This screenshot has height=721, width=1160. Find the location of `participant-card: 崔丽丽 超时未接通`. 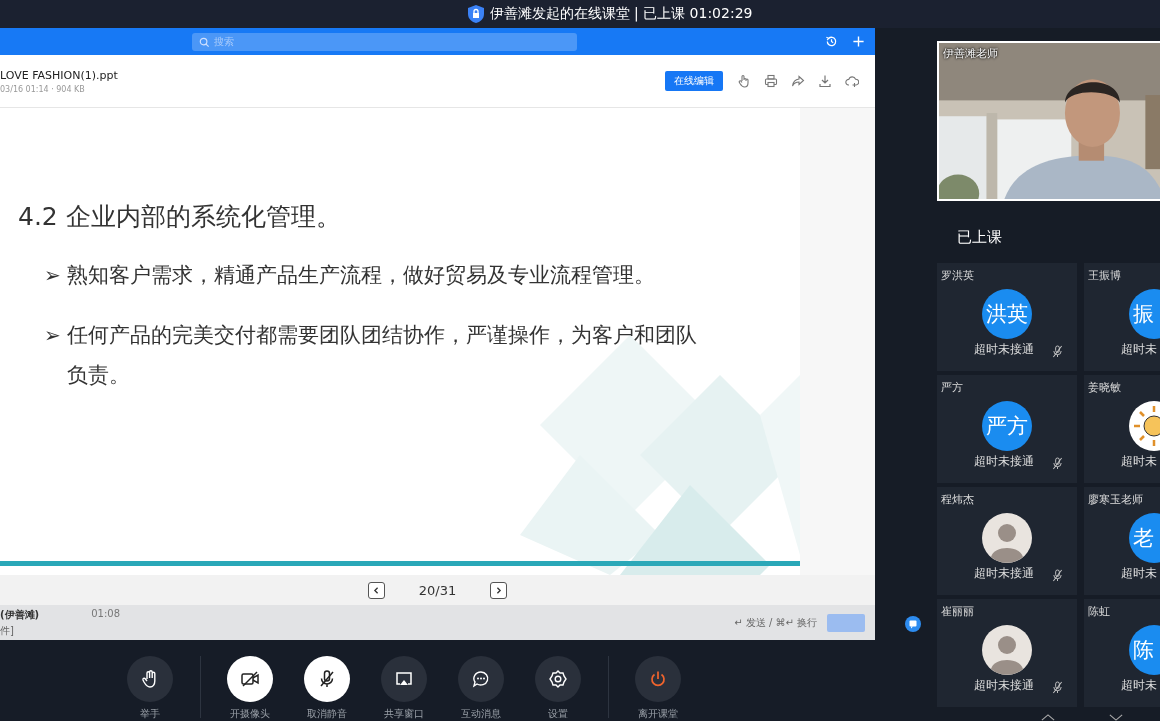

participant-card: 崔丽丽 超时未接通 is located at coordinates (1007, 653).